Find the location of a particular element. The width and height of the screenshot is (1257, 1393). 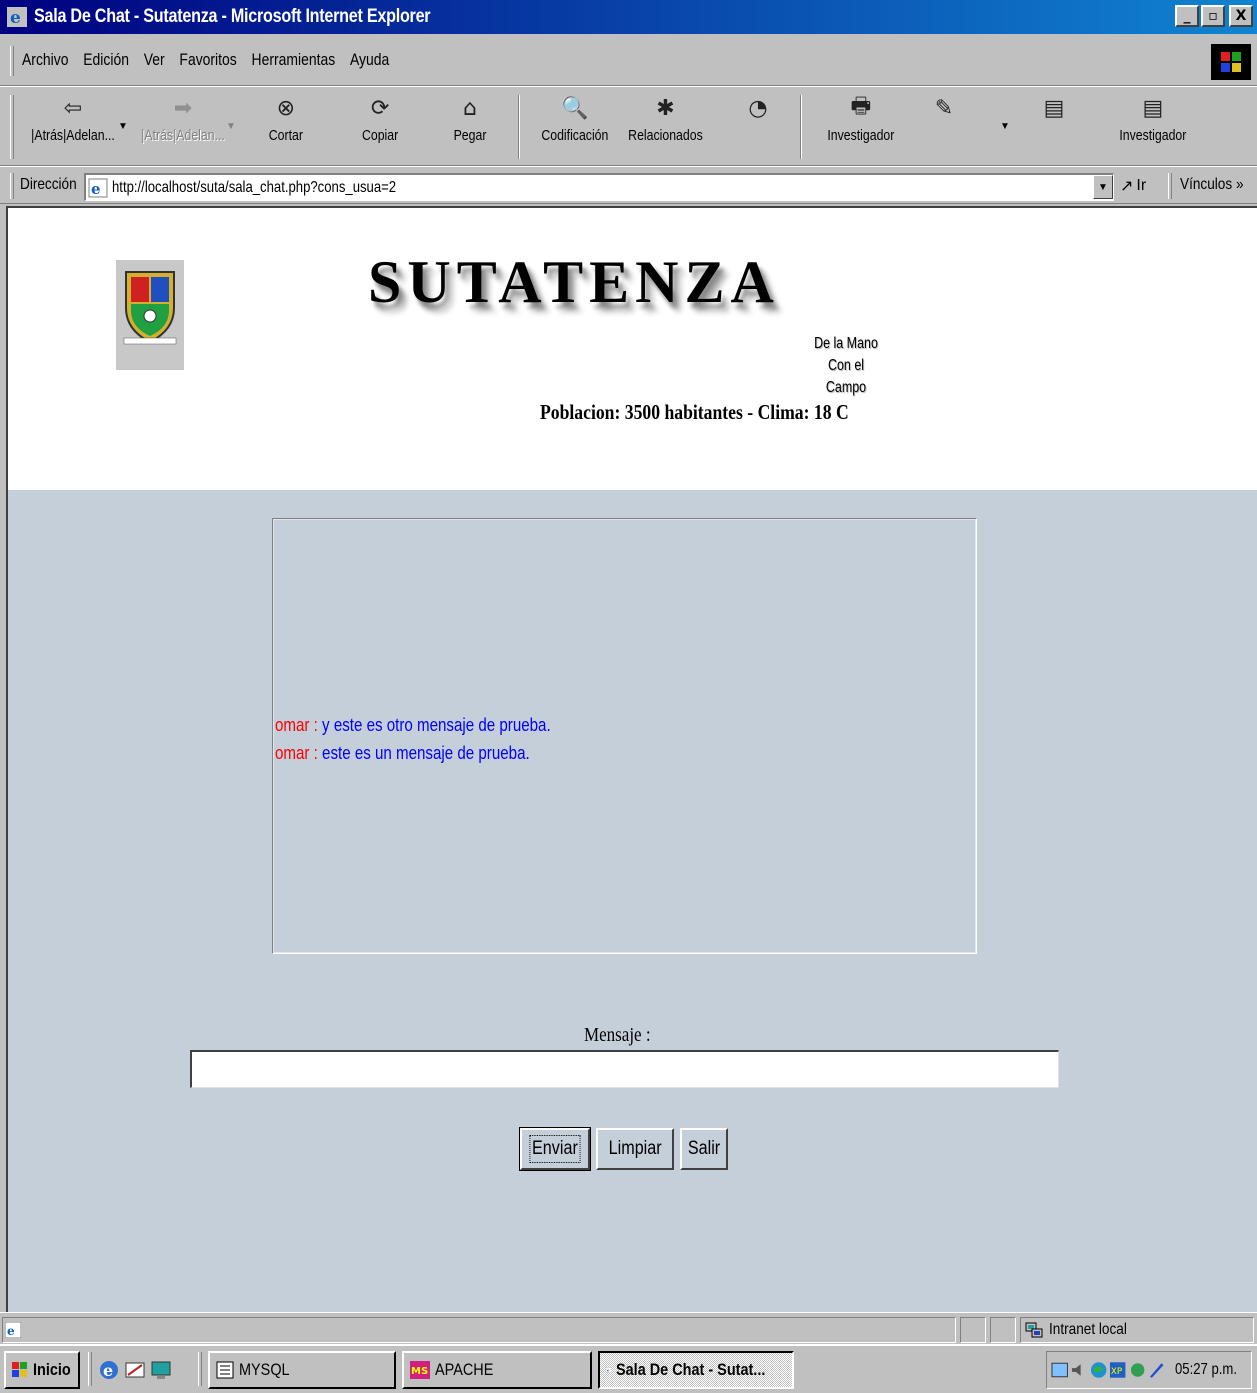

tray-globe-icon is located at coordinates (1098, 1370).